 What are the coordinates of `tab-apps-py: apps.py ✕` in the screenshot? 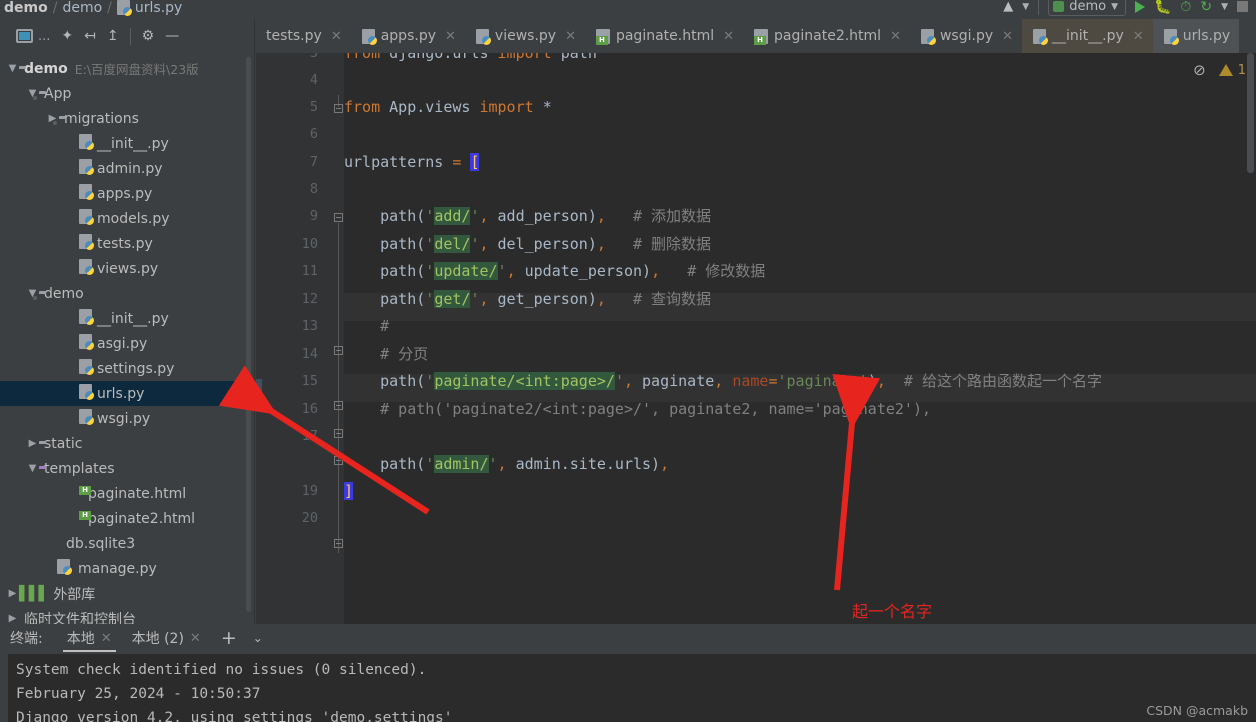 It's located at (408, 36).